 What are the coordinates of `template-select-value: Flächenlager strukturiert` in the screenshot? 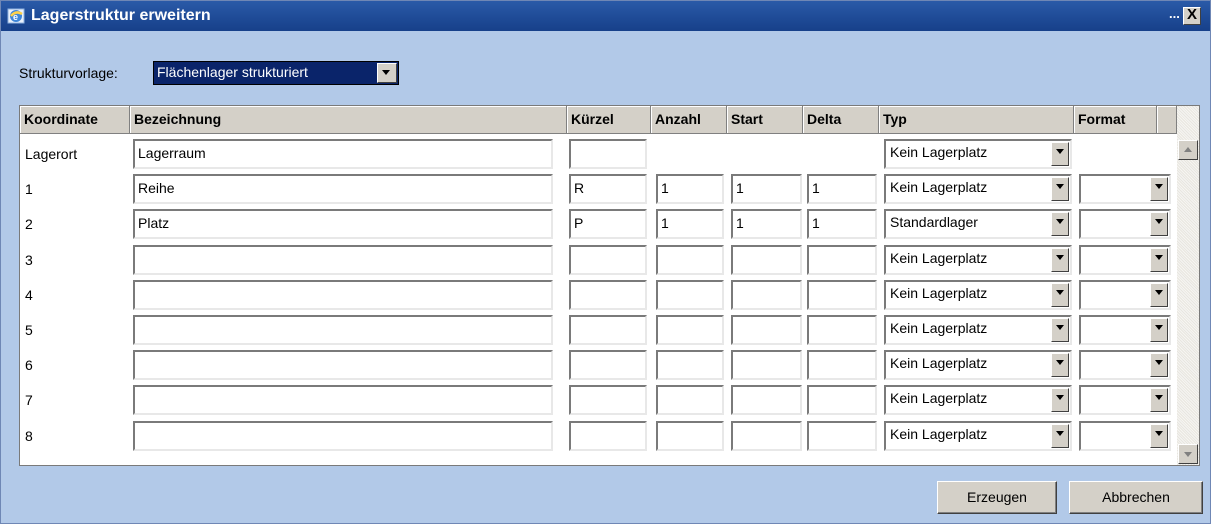 It's located at (264, 72).